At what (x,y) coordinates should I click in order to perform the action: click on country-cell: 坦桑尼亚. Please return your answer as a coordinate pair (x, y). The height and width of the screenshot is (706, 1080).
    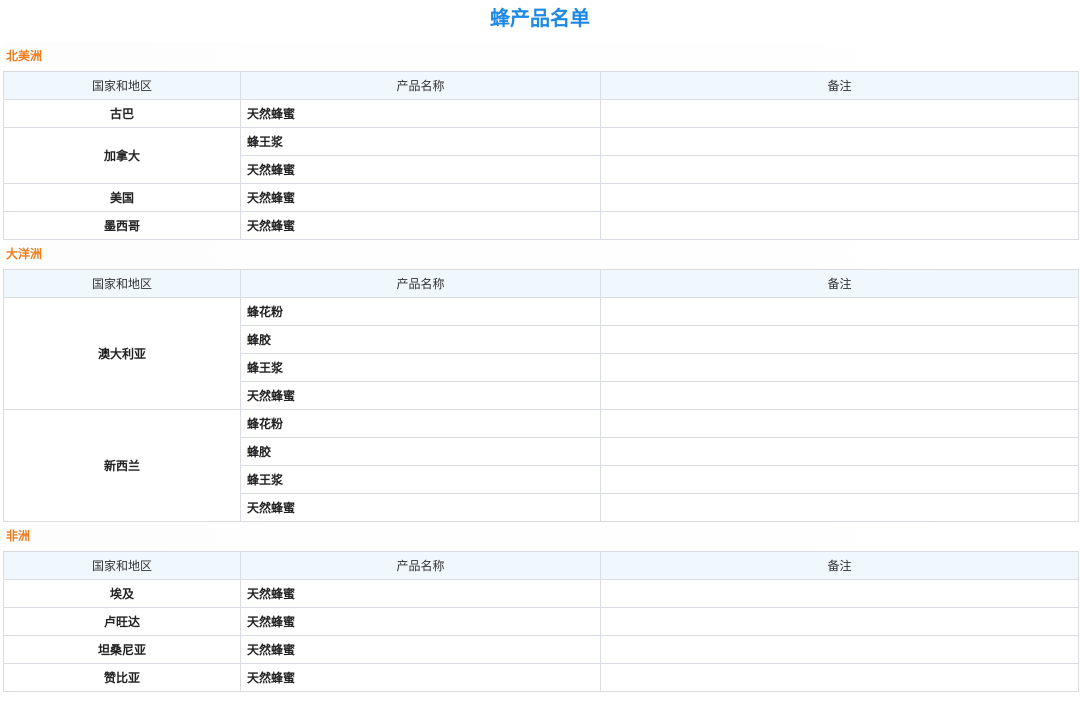
    Looking at the image, I should click on (122, 649).